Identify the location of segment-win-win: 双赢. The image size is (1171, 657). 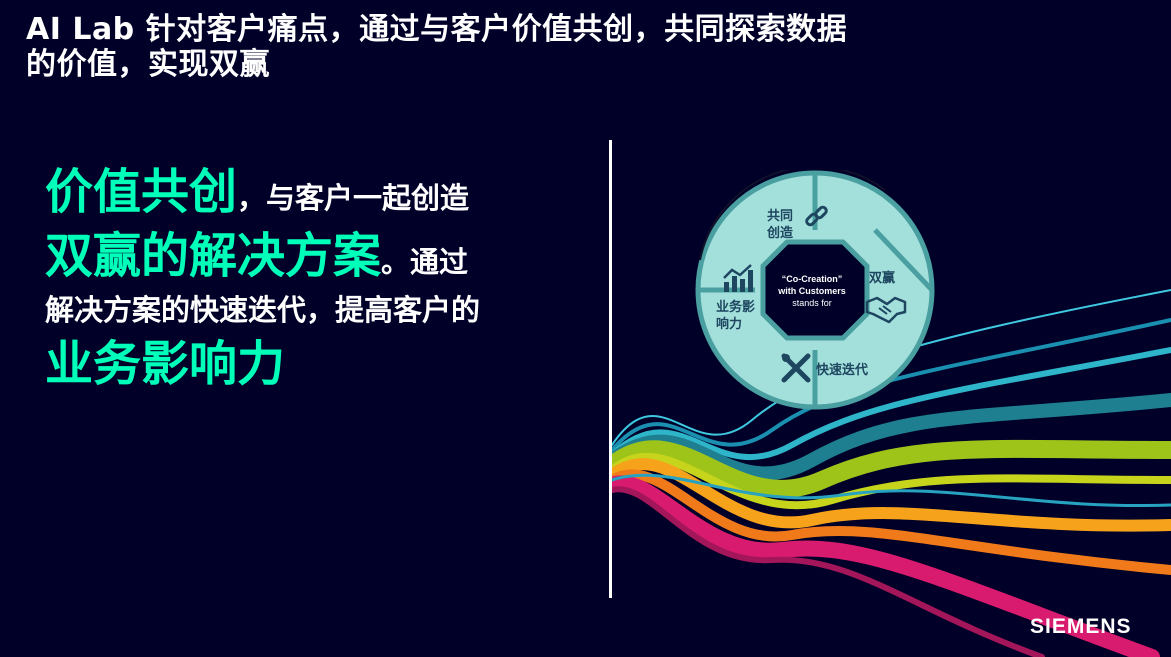
(882, 278).